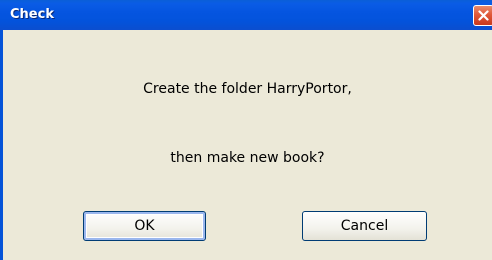 The width and height of the screenshot is (492, 260). What do you see at coordinates (144, 226) in the screenshot?
I see `ok-button: OK` at bounding box center [144, 226].